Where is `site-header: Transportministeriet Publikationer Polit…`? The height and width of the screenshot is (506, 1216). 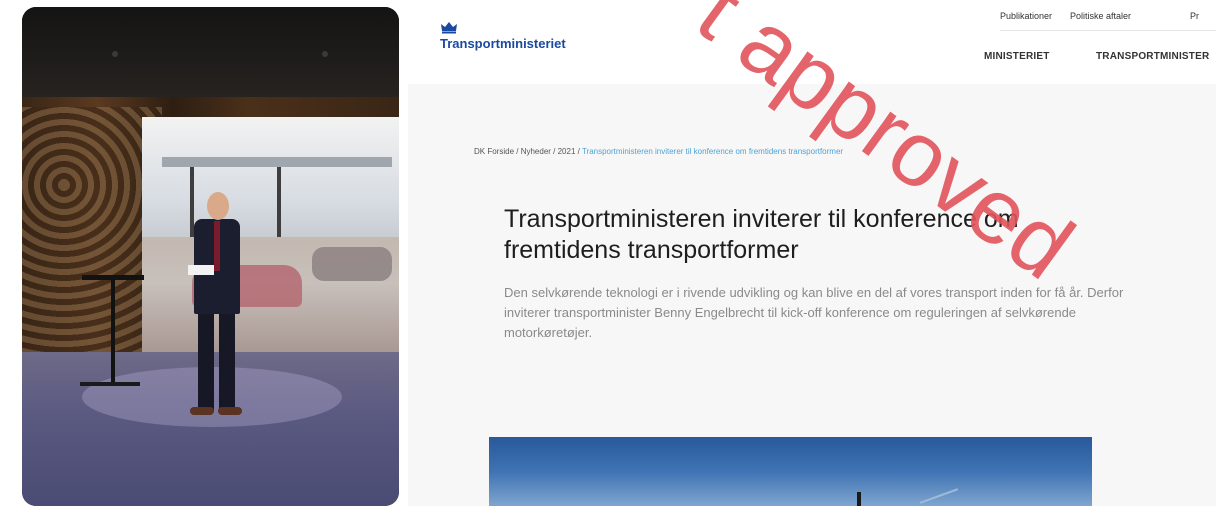
site-header: Transportministeriet Publikationer Polit… is located at coordinates (812, 42).